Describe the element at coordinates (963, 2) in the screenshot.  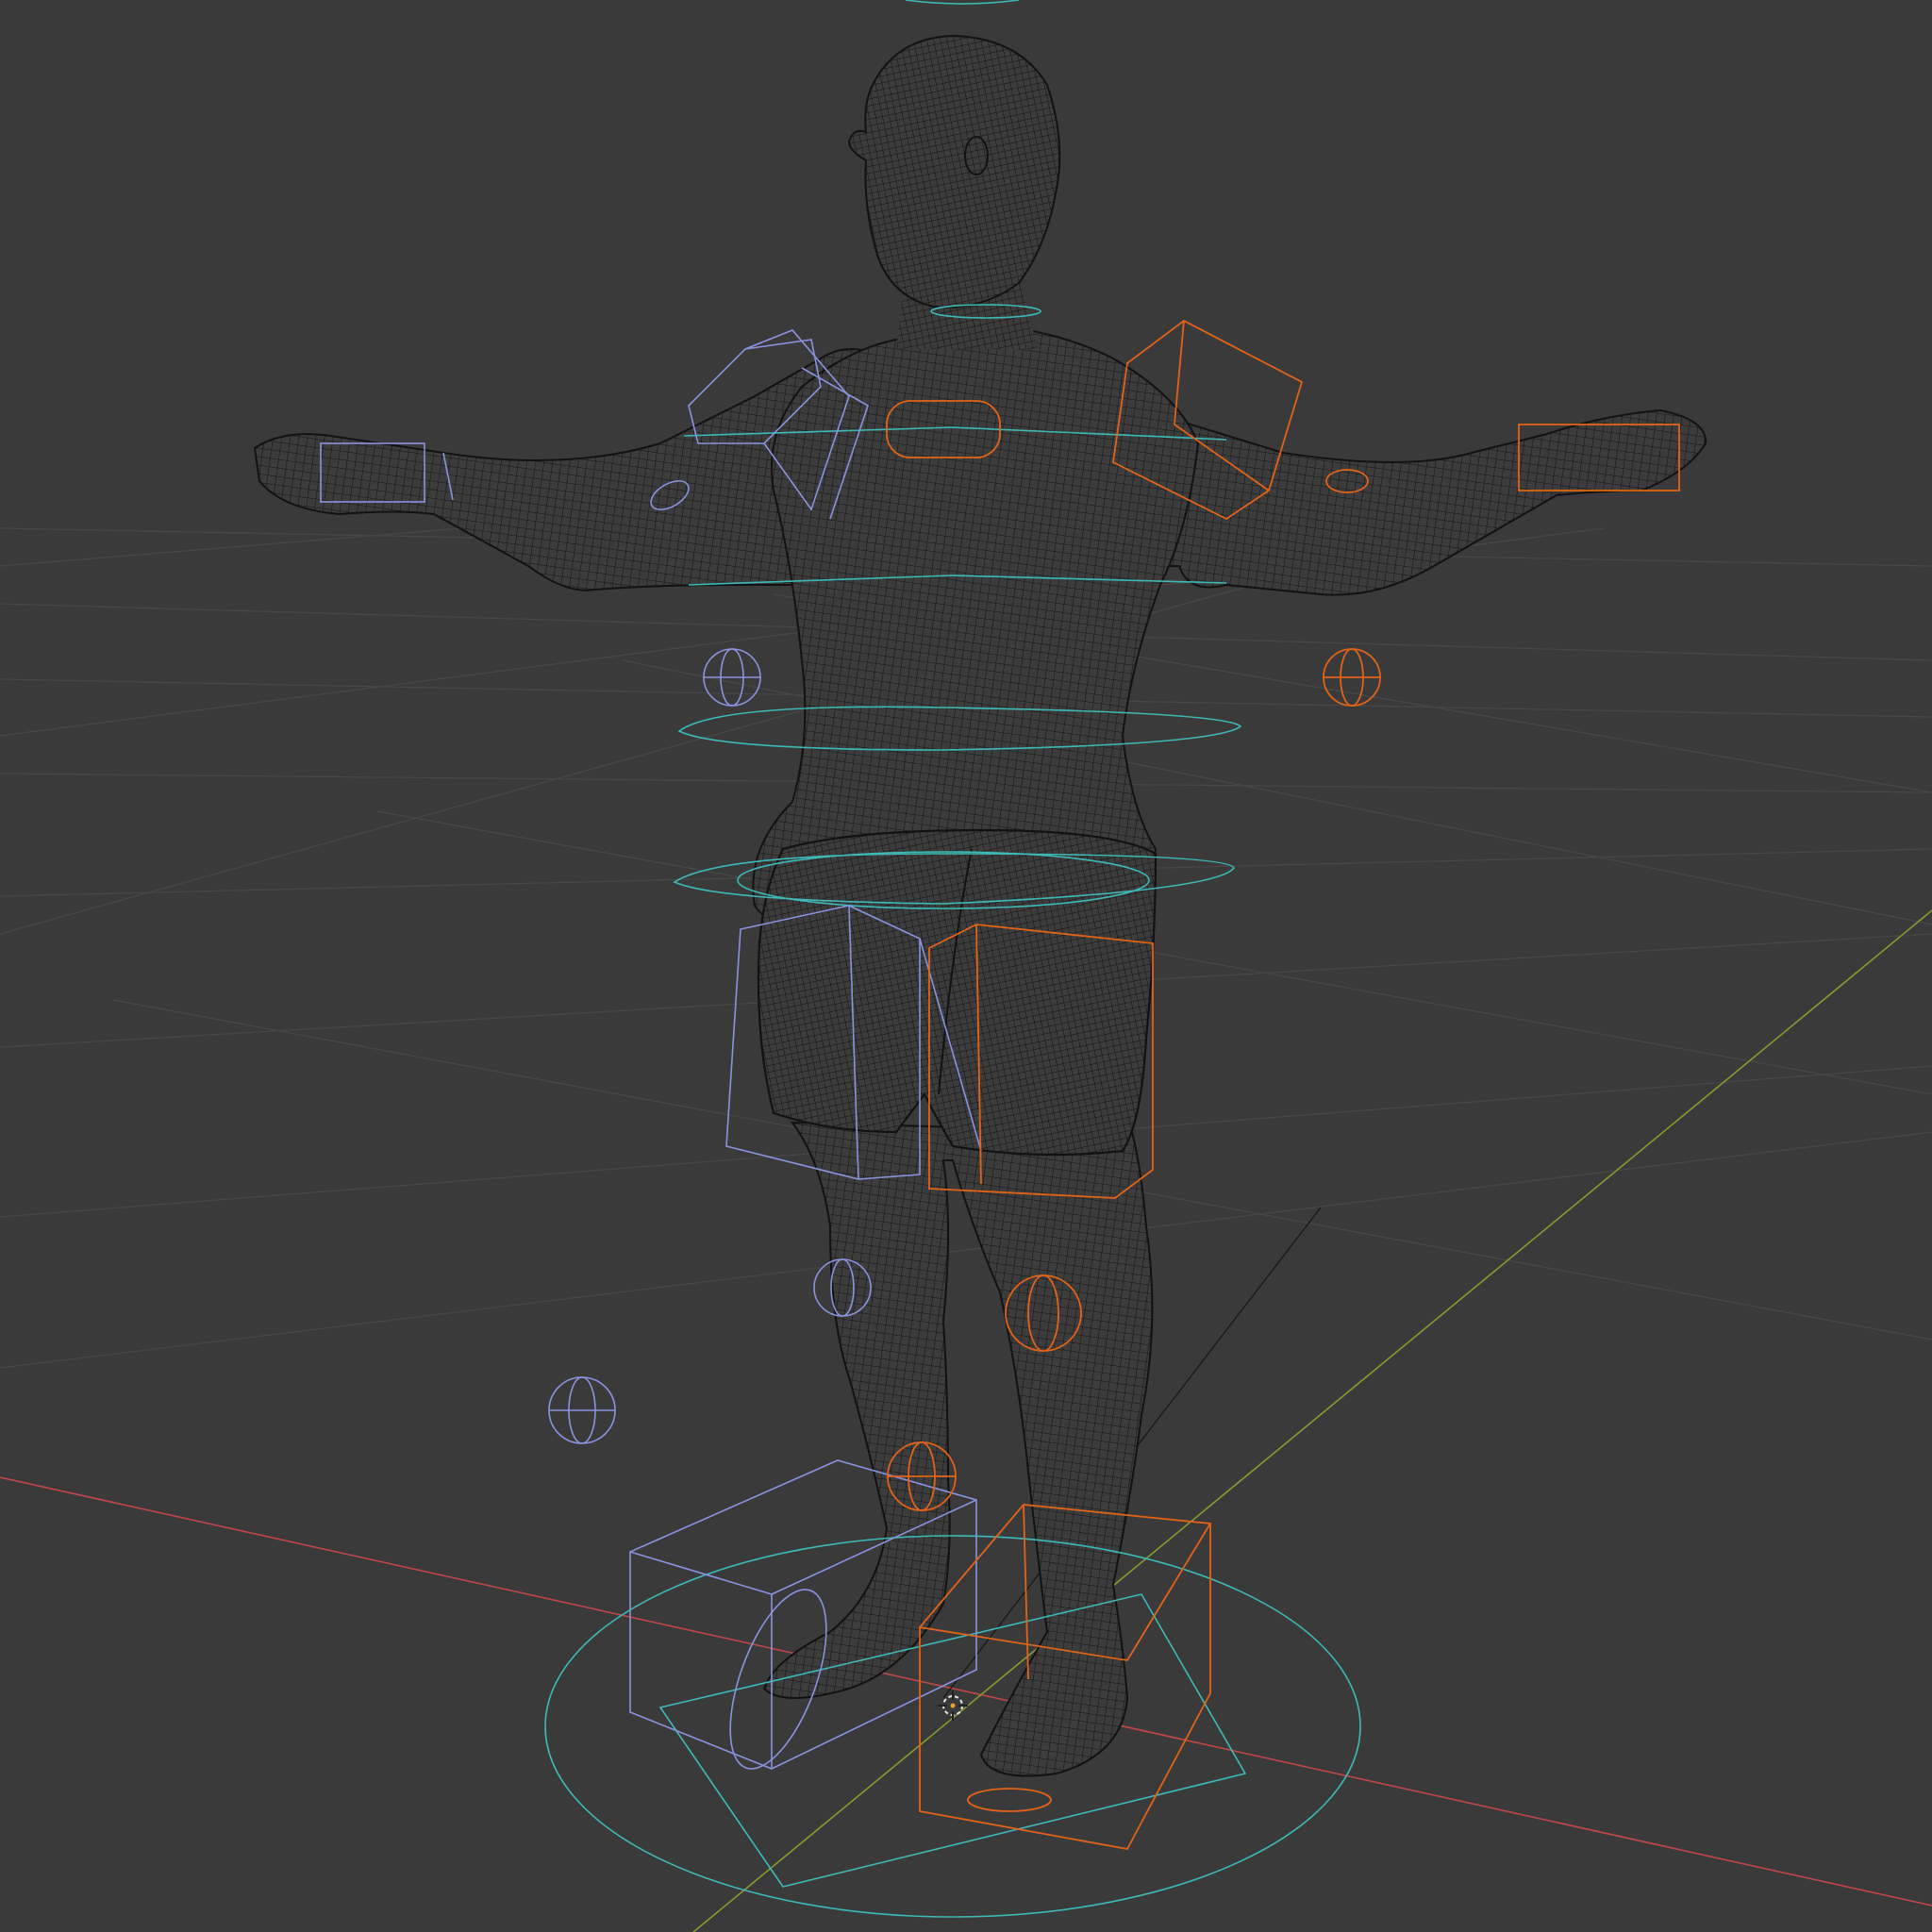
I see `head-control-ring` at that location.